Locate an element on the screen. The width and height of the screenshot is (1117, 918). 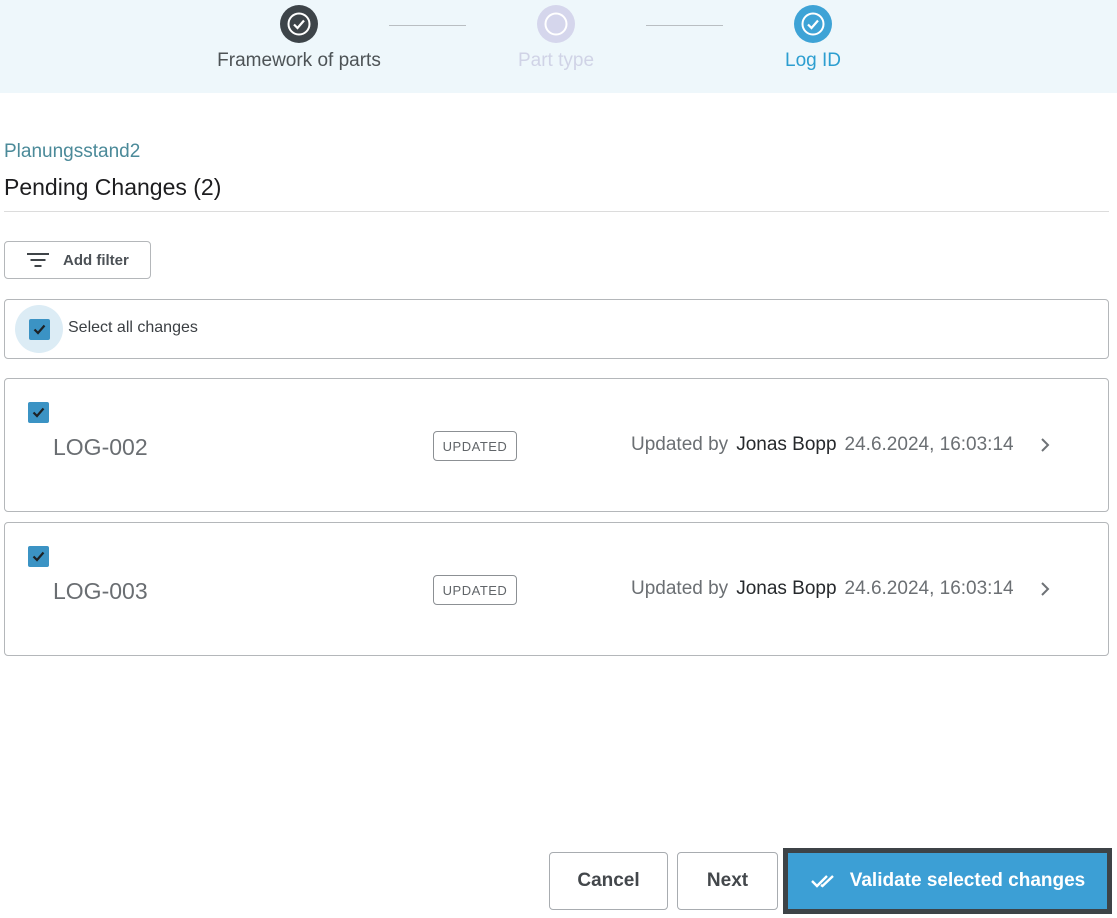
circle-icon is located at coordinates (556, 24).